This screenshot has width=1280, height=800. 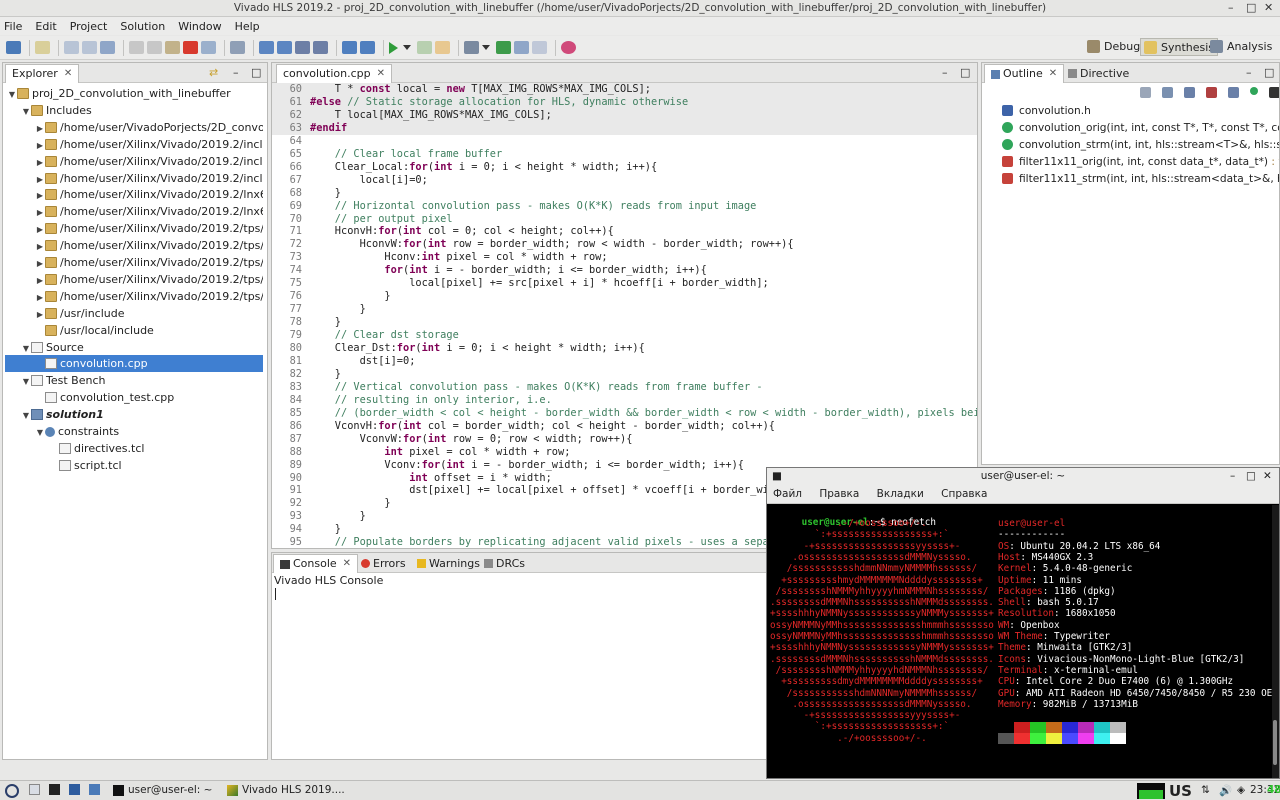 What do you see at coordinates (208, 47) in the screenshot?
I see `find-icon` at bounding box center [208, 47].